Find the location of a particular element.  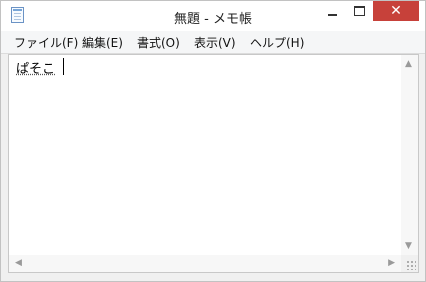

arrow-down-icon: ▼ is located at coordinates (408, 246).